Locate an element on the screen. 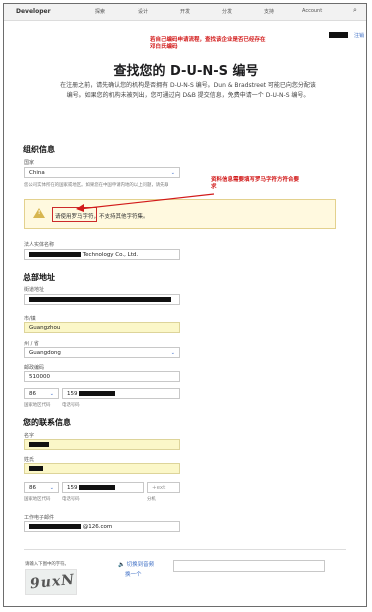  zip-field: 510000 is located at coordinates (102, 376).